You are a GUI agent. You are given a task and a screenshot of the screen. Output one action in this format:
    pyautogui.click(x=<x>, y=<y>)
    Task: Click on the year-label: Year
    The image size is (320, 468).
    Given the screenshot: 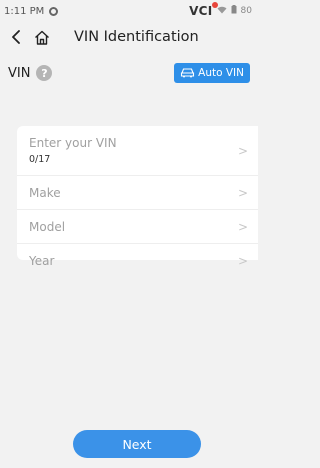 What is the action you would take?
    pyautogui.click(x=42, y=261)
    